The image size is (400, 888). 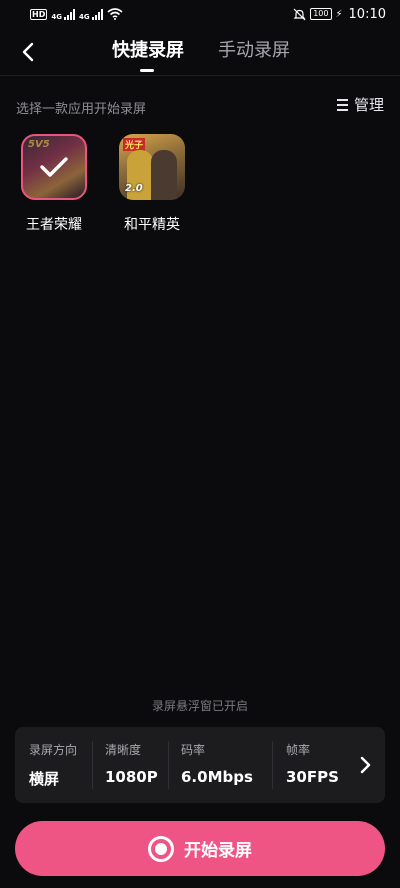 I want to click on floating-window-notice: 录屏悬浮窗已开启, so click(x=199, y=706).